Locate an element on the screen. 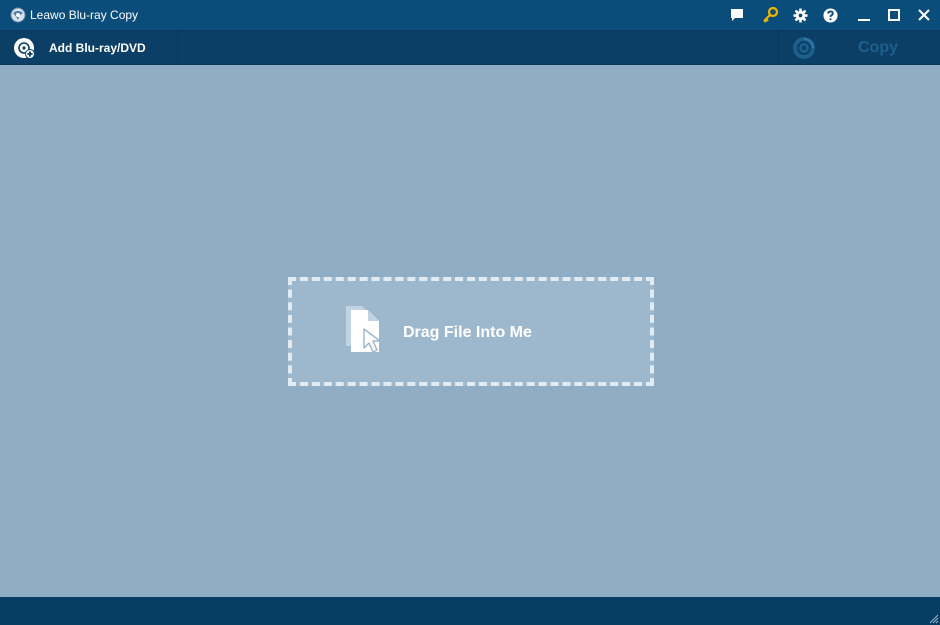 This screenshot has width=940, height=625. gear-icon is located at coordinates (800, 15).